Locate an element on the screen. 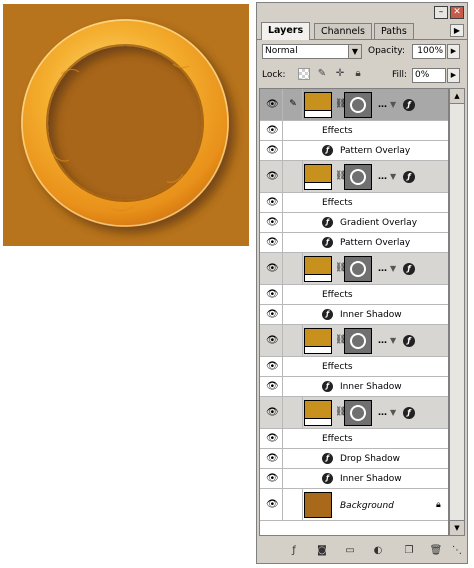  fill-slider-button: ▶ is located at coordinates (453, 75).